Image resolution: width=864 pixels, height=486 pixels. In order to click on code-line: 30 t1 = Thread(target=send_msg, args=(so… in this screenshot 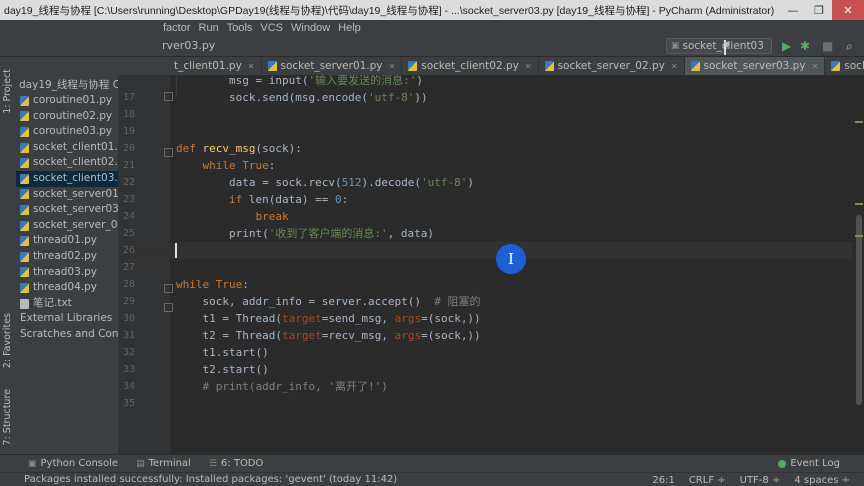, I will do `click(491, 318)`.